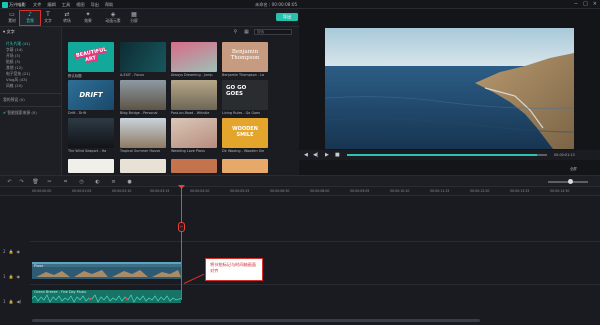  What do you see at coordinates (576, 4) in the screenshot?
I see `minimize-icon: −` at bounding box center [576, 4].